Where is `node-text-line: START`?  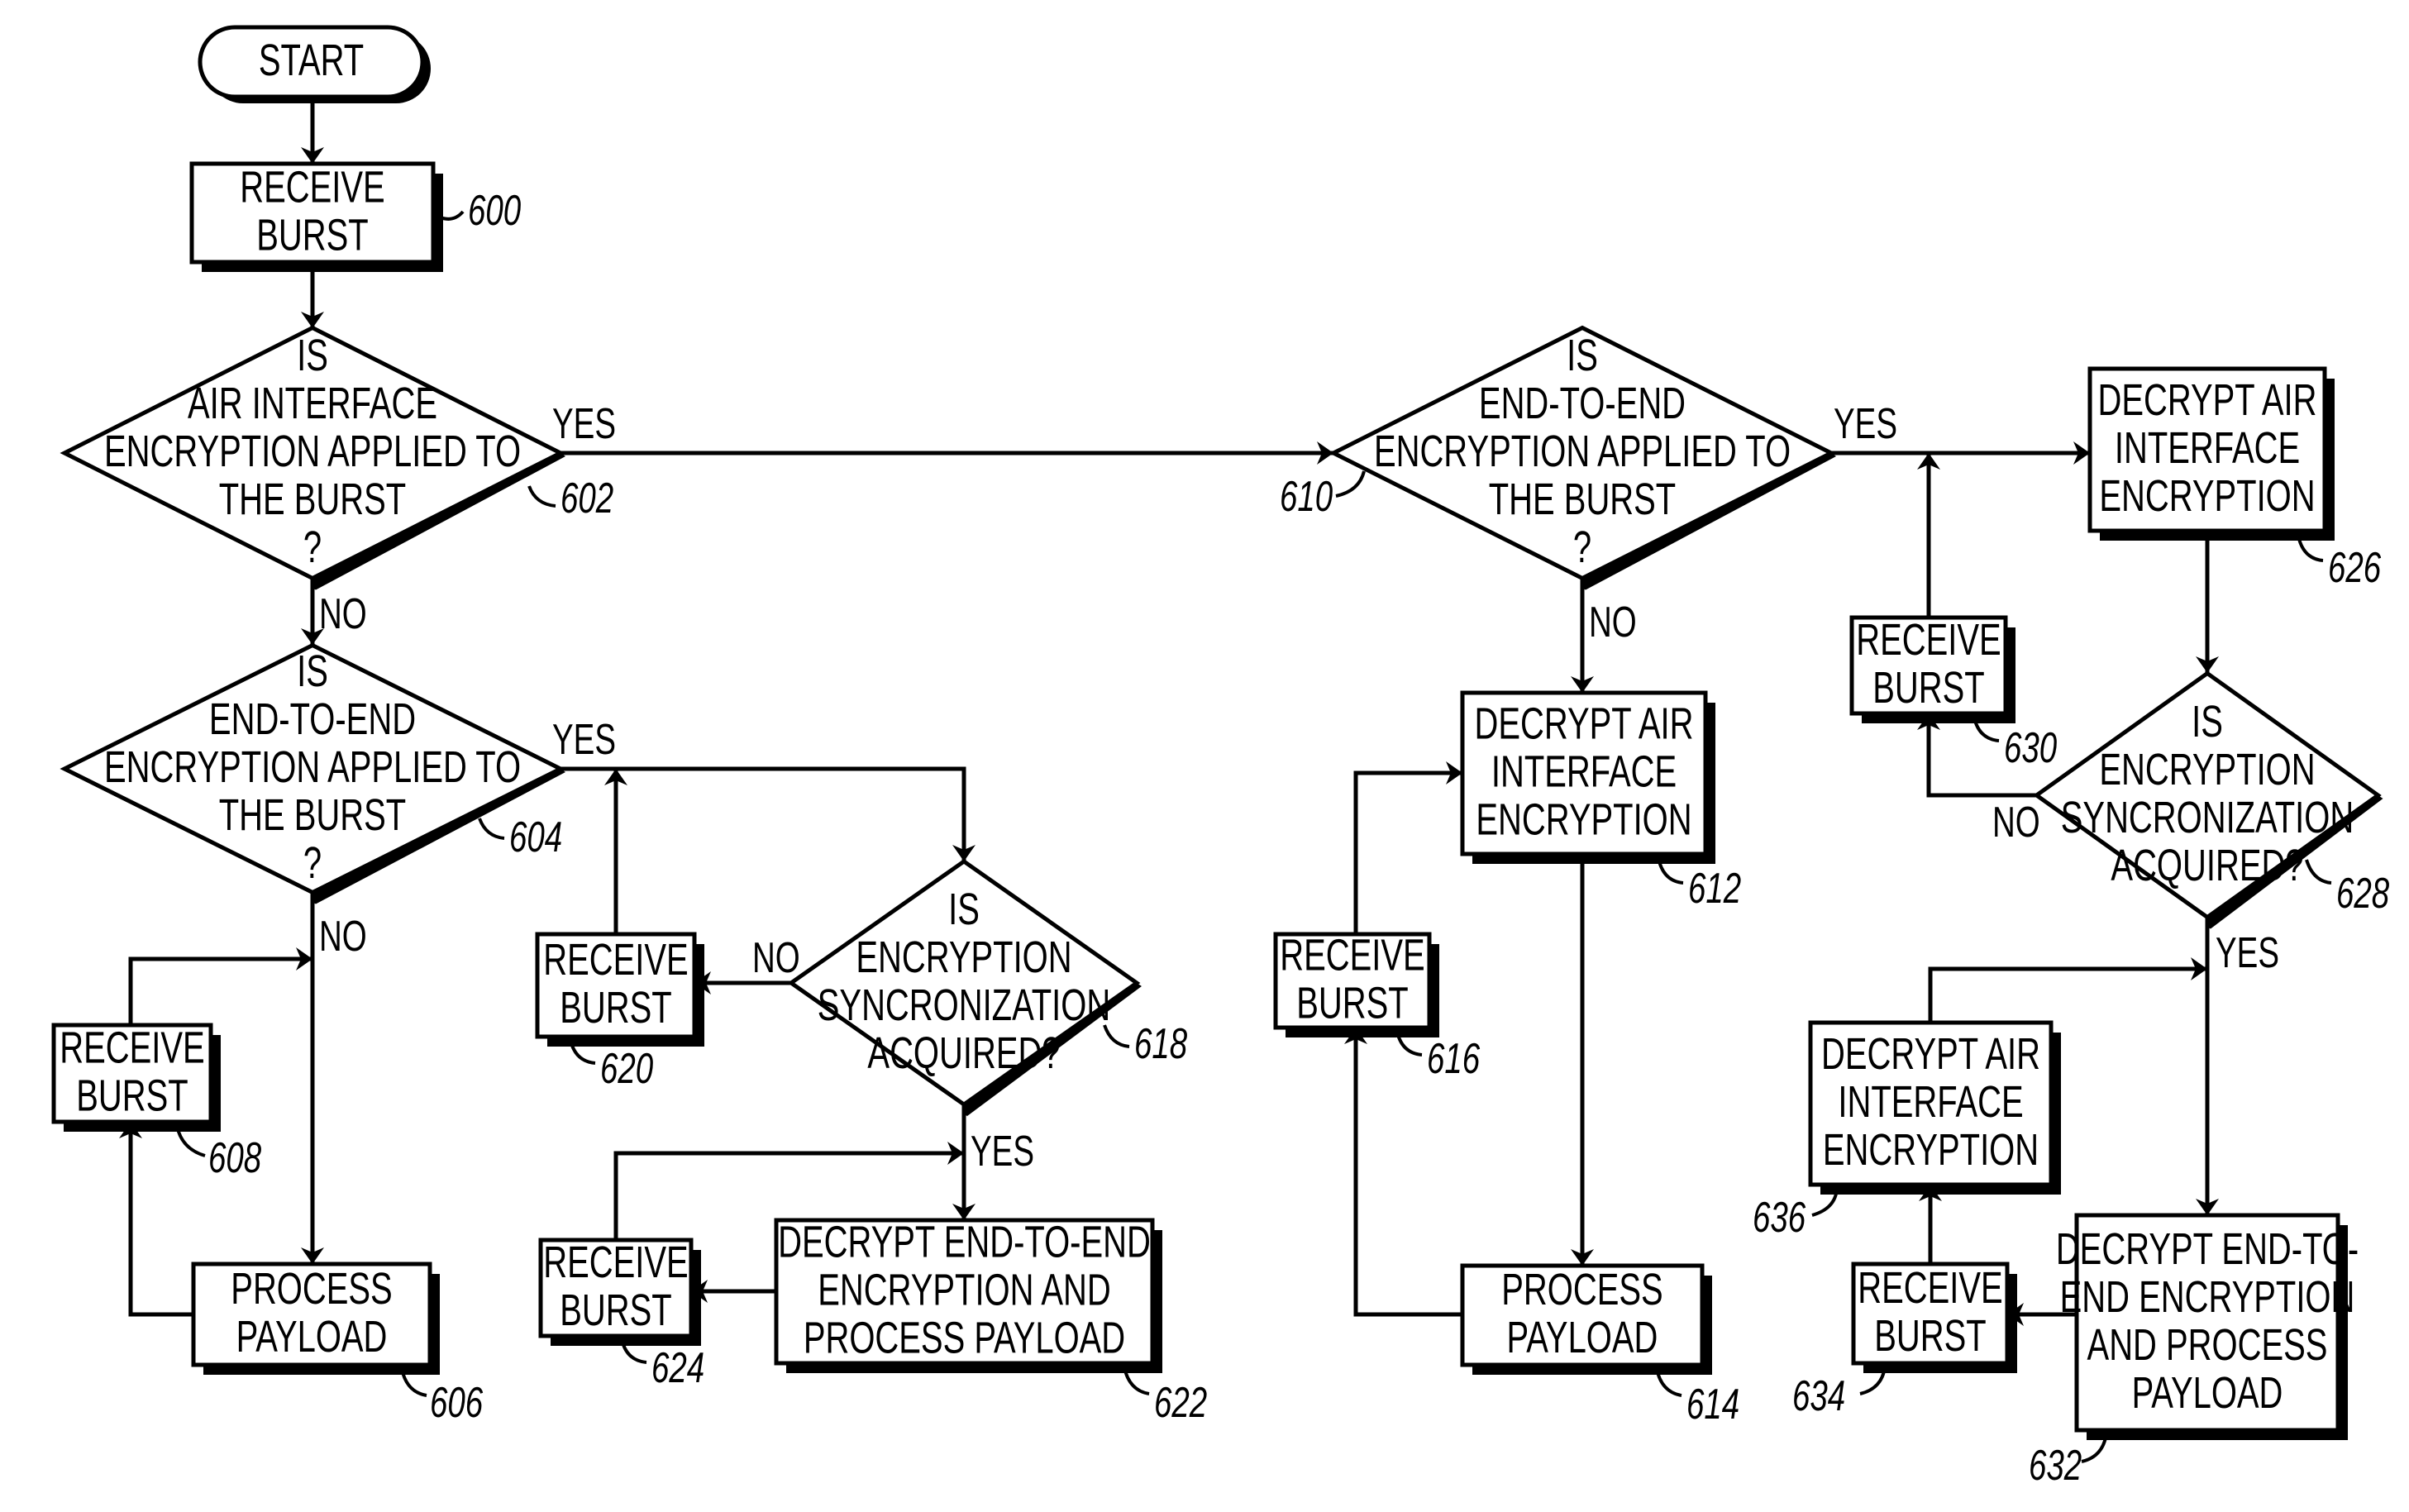
node-text-line: START is located at coordinates (312, 61).